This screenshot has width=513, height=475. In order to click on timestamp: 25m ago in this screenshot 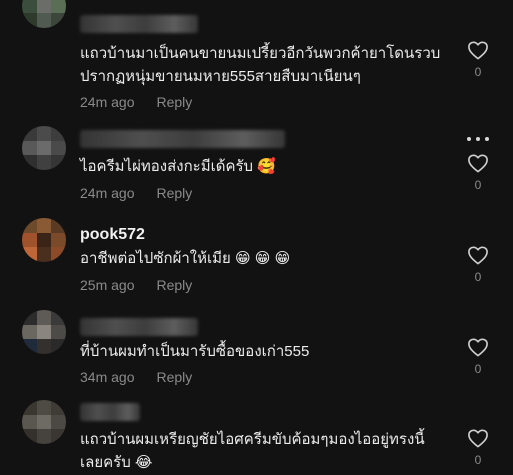, I will do `click(107, 285)`.